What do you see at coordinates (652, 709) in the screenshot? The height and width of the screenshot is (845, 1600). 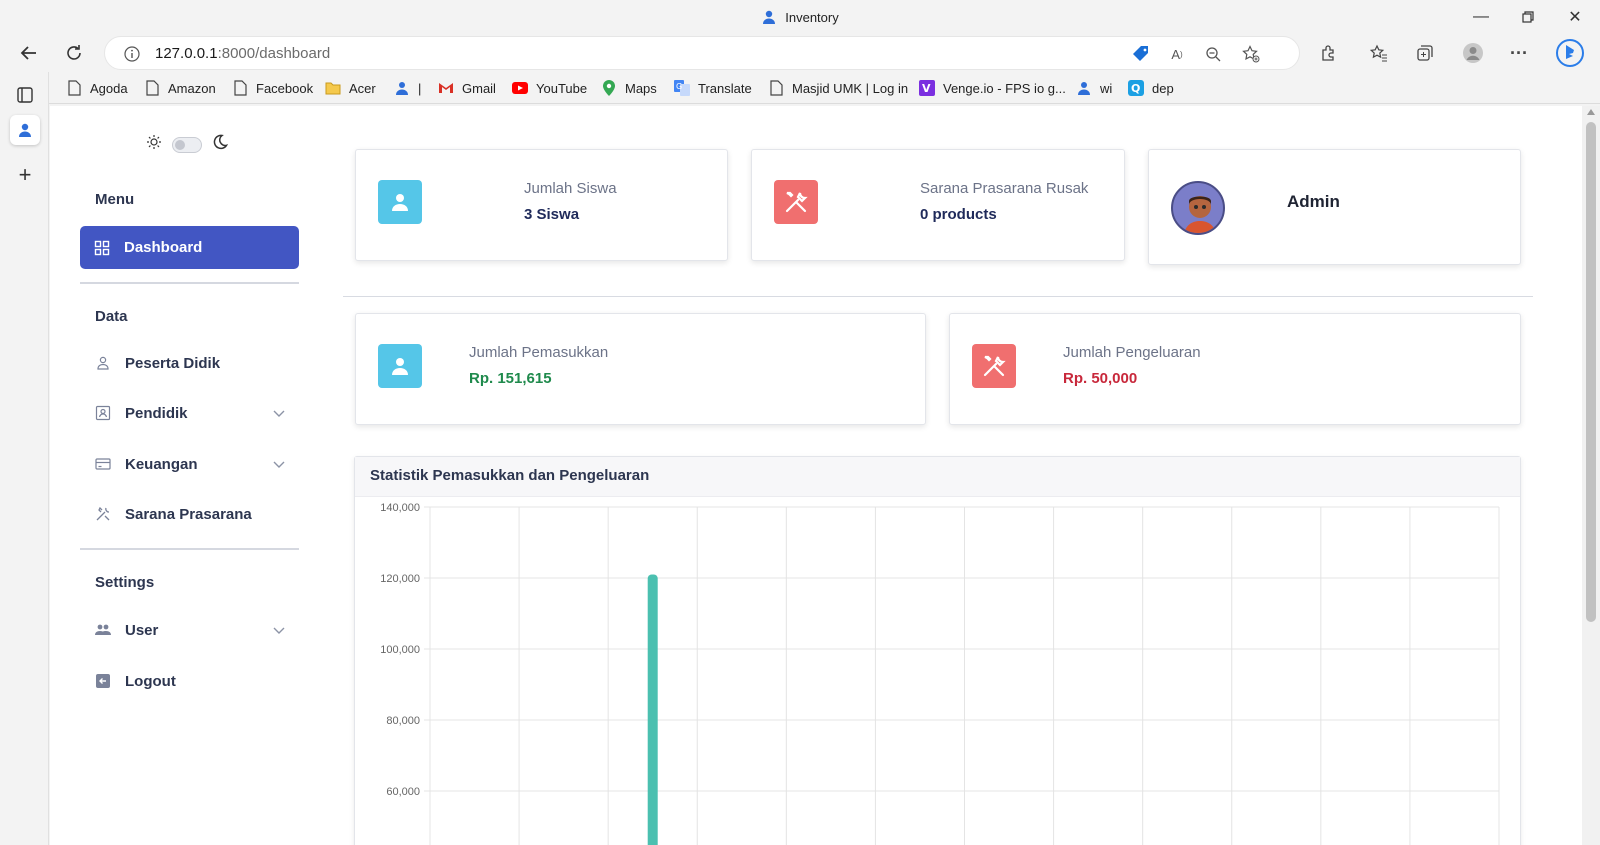 I see `bar` at bounding box center [652, 709].